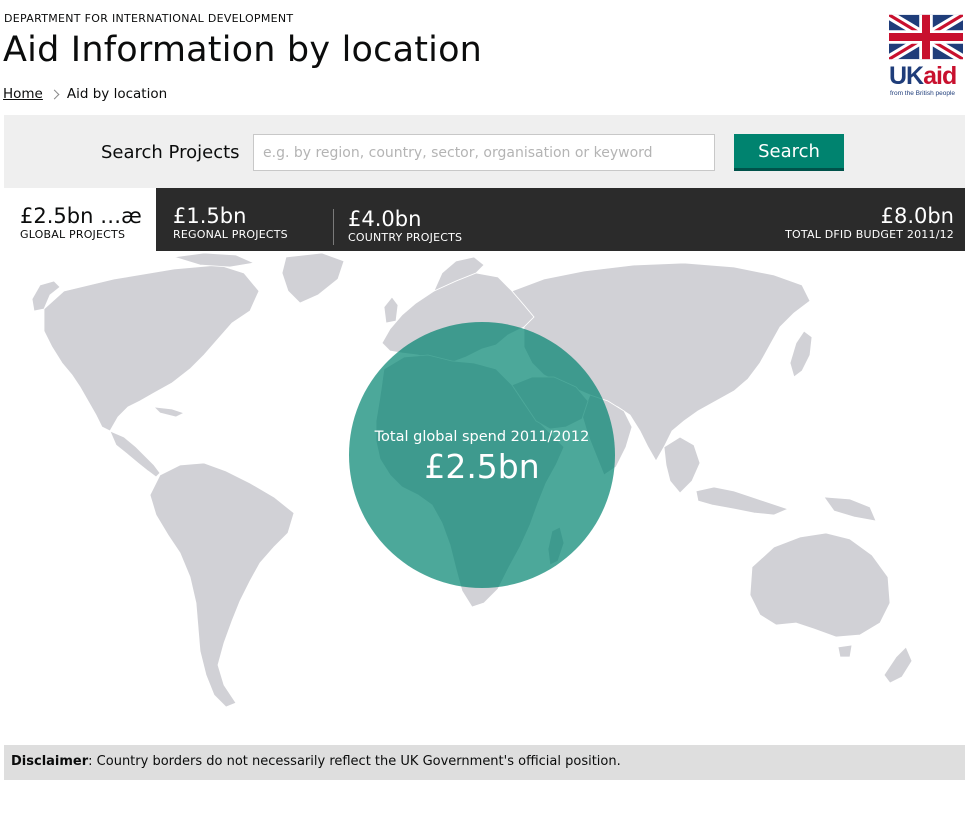  What do you see at coordinates (433, 226) in the screenshot?
I see `stat-country-projects: £4.0bn COUNTRY PROJECTS` at bounding box center [433, 226].